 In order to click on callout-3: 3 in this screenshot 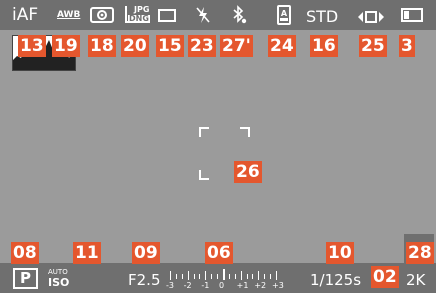, I will do `click(407, 46)`.